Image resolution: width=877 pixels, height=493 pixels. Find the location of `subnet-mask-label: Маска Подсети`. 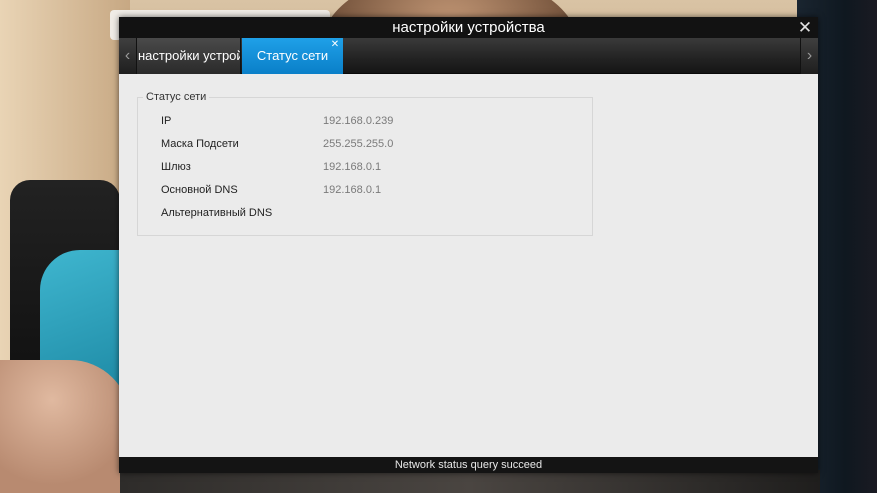

subnet-mask-label: Маска Подсети is located at coordinates (200, 144).